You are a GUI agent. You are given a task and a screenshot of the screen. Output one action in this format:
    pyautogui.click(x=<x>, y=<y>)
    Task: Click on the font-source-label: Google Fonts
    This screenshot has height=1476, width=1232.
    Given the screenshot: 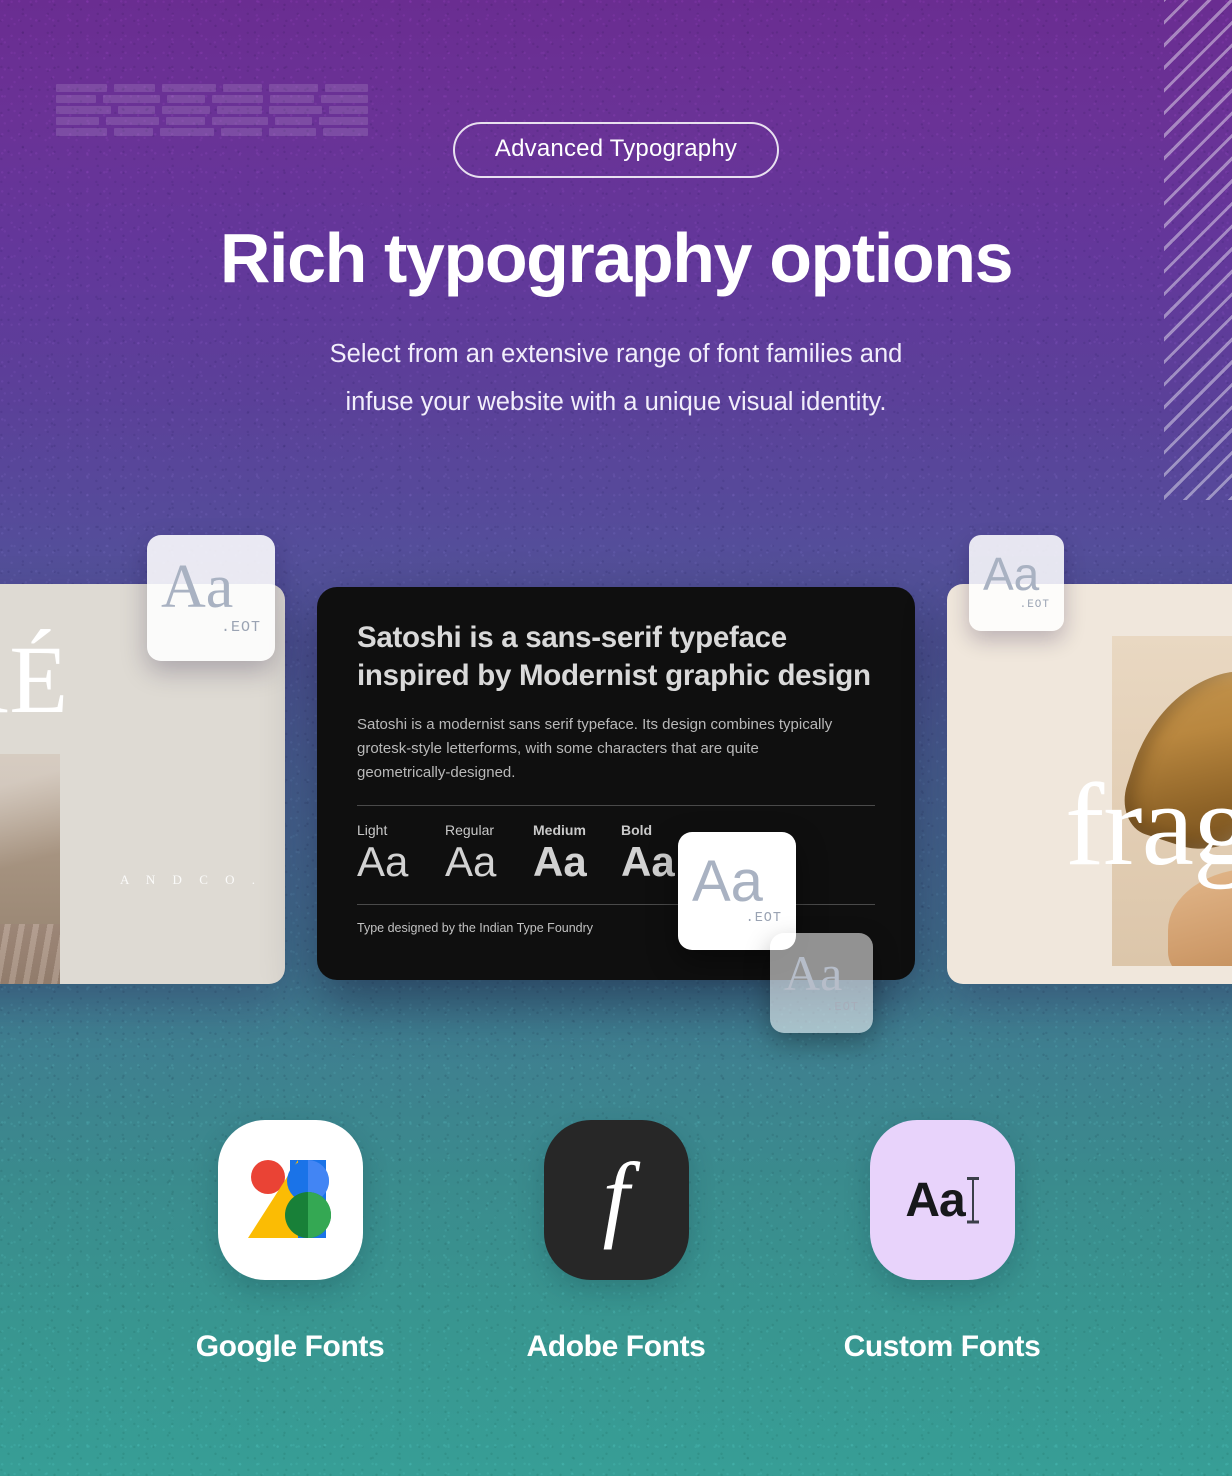 What is the action you would take?
    pyautogui.click(x=290, y=1346)
    